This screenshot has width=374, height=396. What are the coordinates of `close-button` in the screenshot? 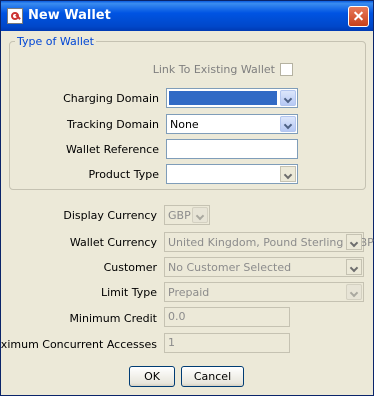 It's located at (358, 16).